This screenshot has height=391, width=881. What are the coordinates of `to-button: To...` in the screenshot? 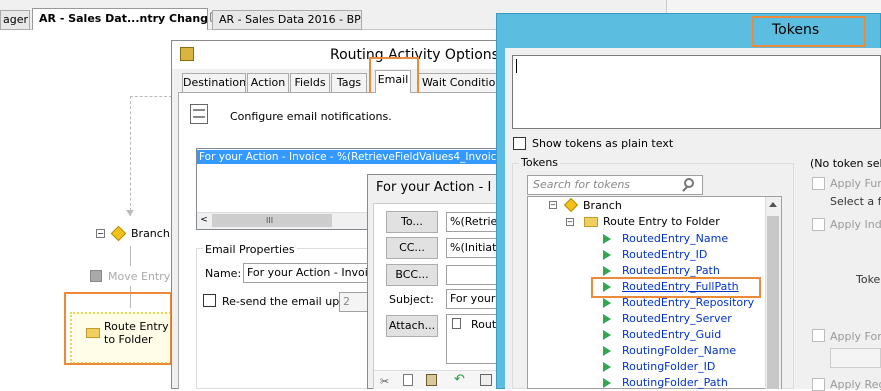 It's located at (412, 222).